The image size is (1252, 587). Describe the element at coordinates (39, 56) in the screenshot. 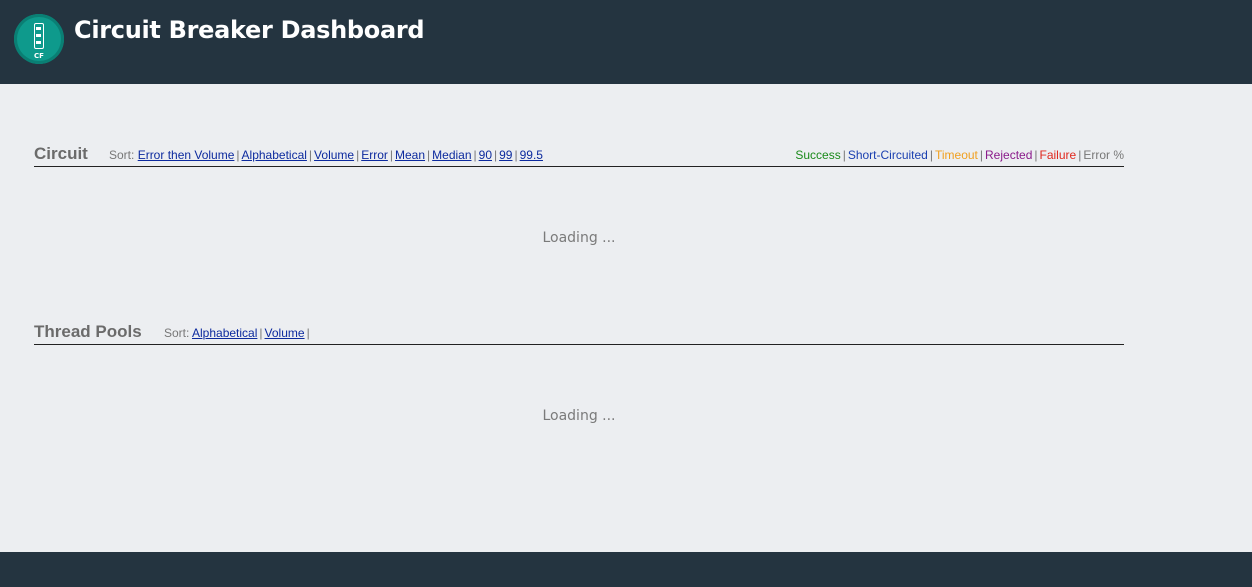

I see `logo-text: CF` at that location.